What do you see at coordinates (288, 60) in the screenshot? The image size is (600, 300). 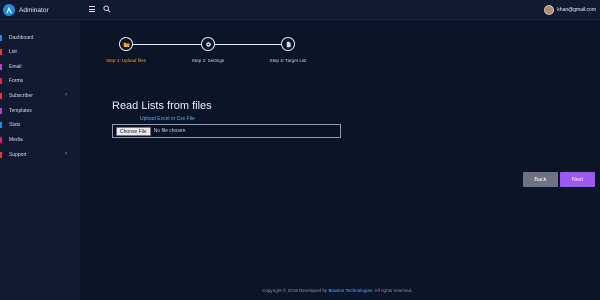 I see `step-3-label: Step 3: Target List` at bounding box center [288, 60].